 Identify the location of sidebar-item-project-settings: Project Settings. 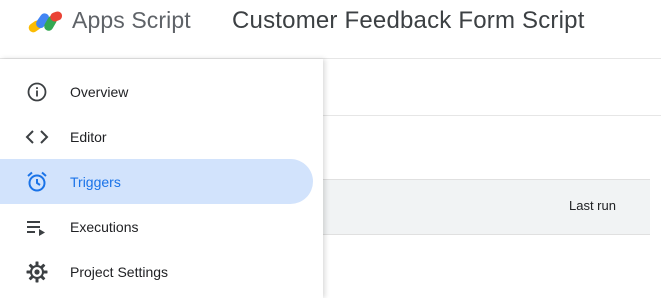
(156, 271).